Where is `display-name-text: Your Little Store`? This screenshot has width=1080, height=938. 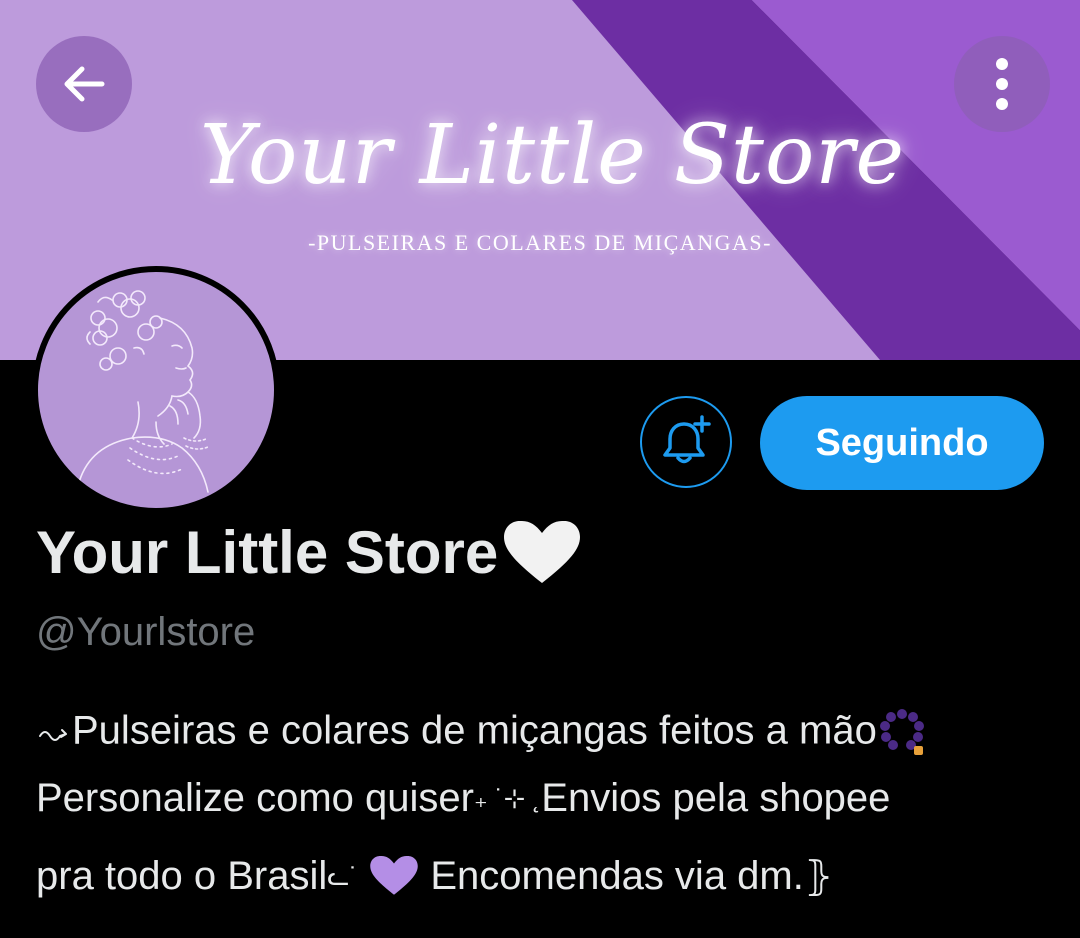
display-name-text: Your Little Store is located at coordinates (267, 552).